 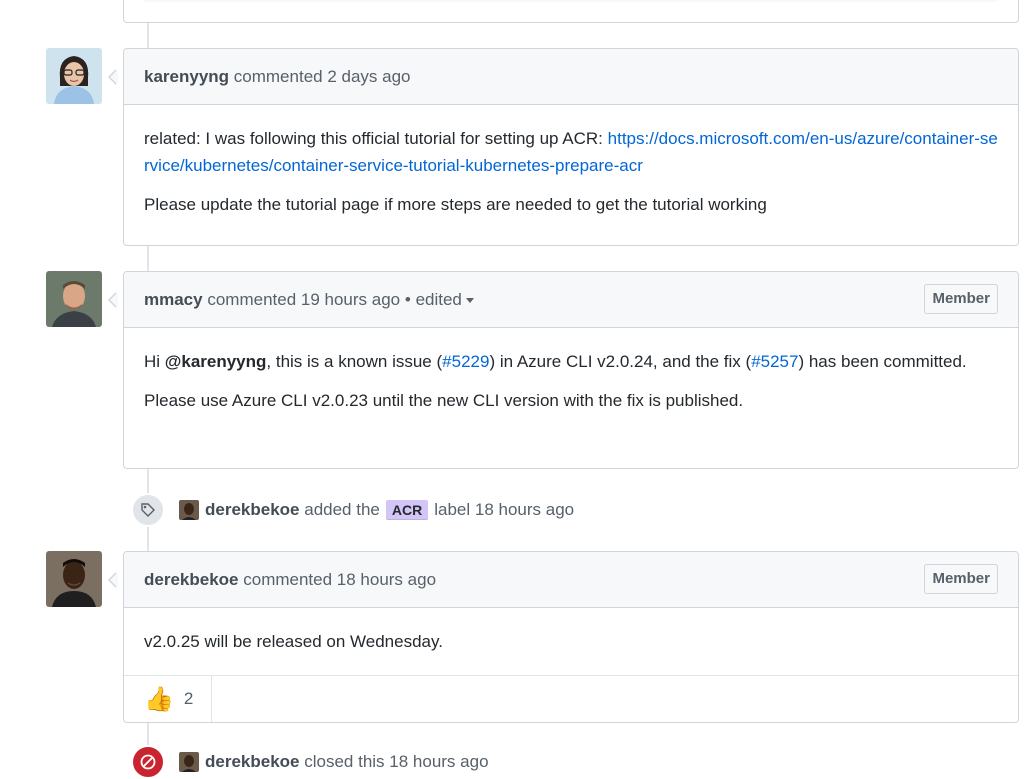 I want to click on label-acr: ACR, so click(x=407, y=510).